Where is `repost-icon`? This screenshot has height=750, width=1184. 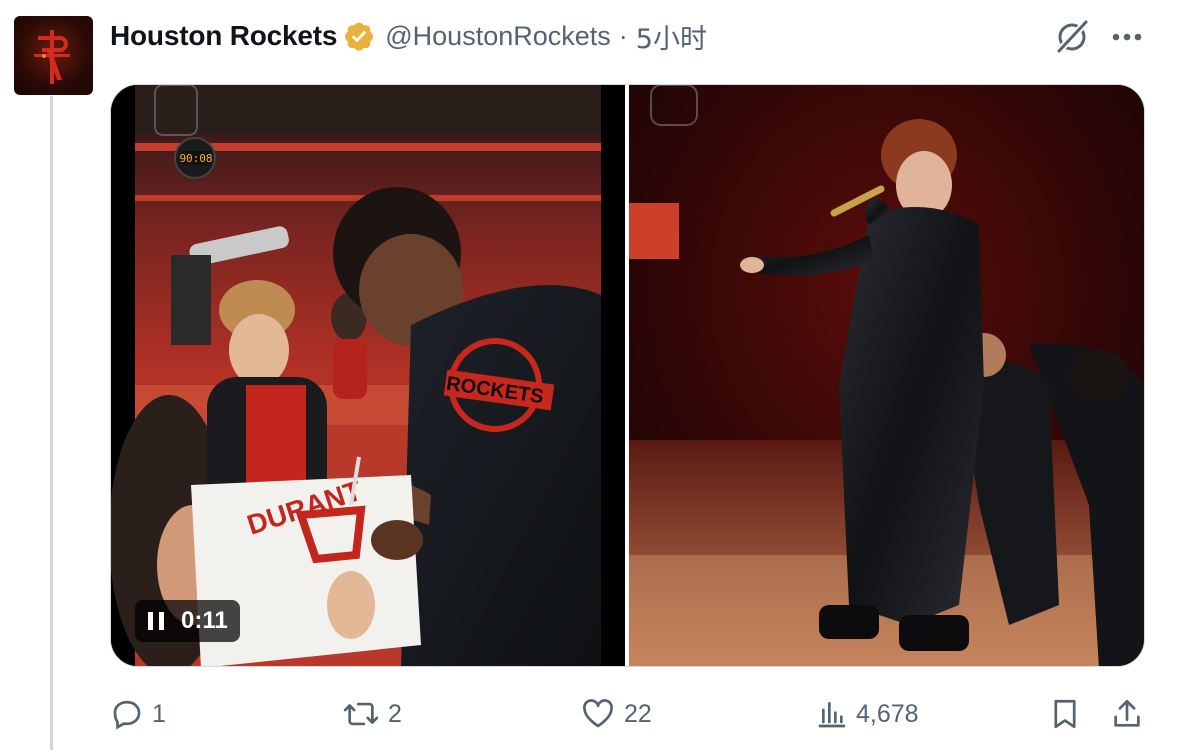 repost-icon is located at coordinates (361, 714).